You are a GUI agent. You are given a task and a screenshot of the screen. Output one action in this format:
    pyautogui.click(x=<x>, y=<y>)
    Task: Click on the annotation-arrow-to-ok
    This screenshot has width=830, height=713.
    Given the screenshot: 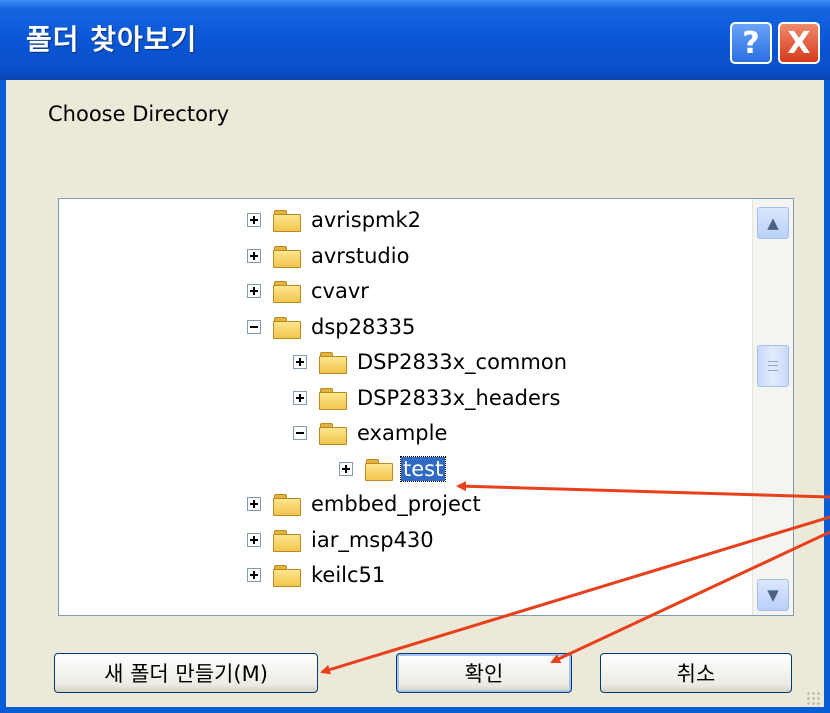 What is the action you would take?
    pyautogui.click(x=690, y=597)
    